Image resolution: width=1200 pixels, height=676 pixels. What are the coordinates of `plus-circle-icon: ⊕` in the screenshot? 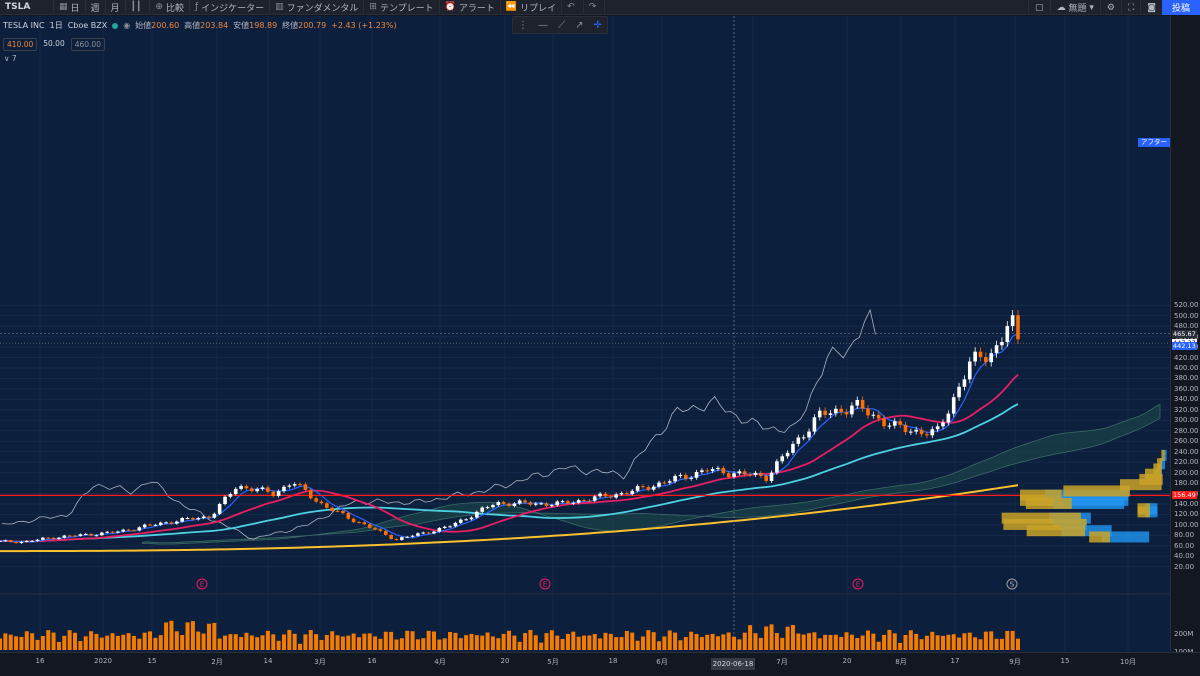 It's located at (159, 7).